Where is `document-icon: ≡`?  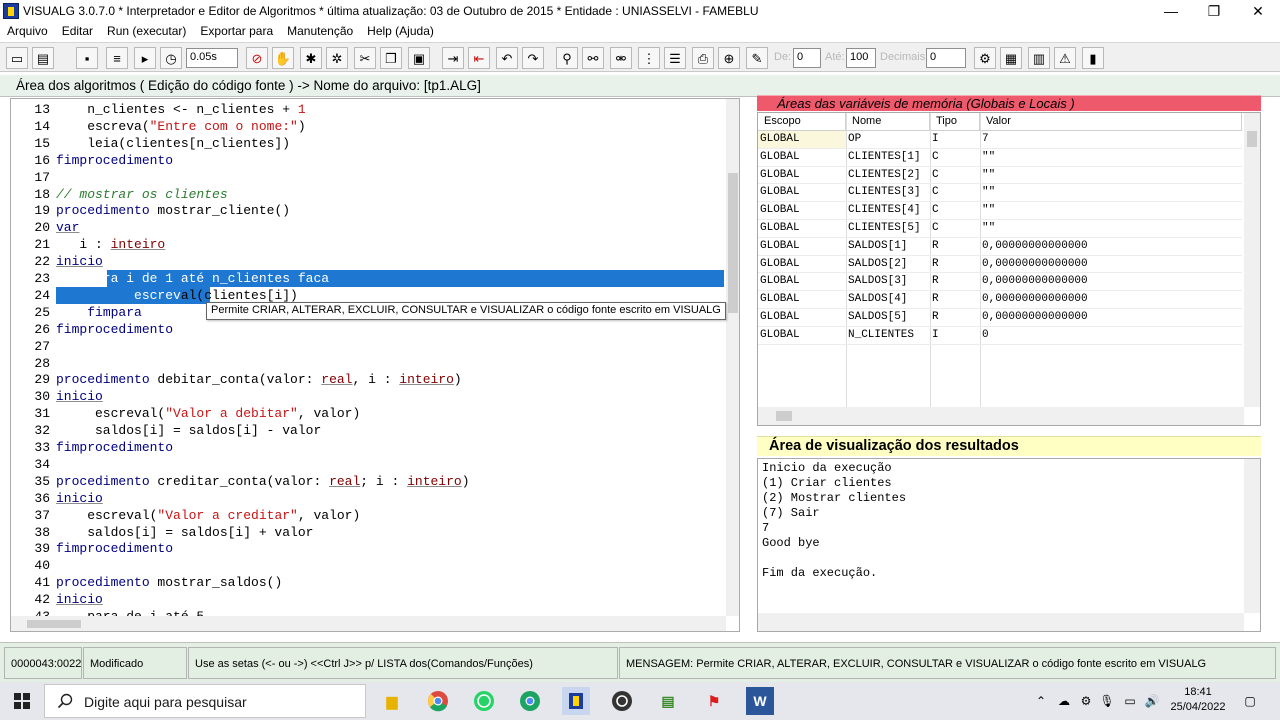 document-icon: ≡ is located at coordinates (117, 58).